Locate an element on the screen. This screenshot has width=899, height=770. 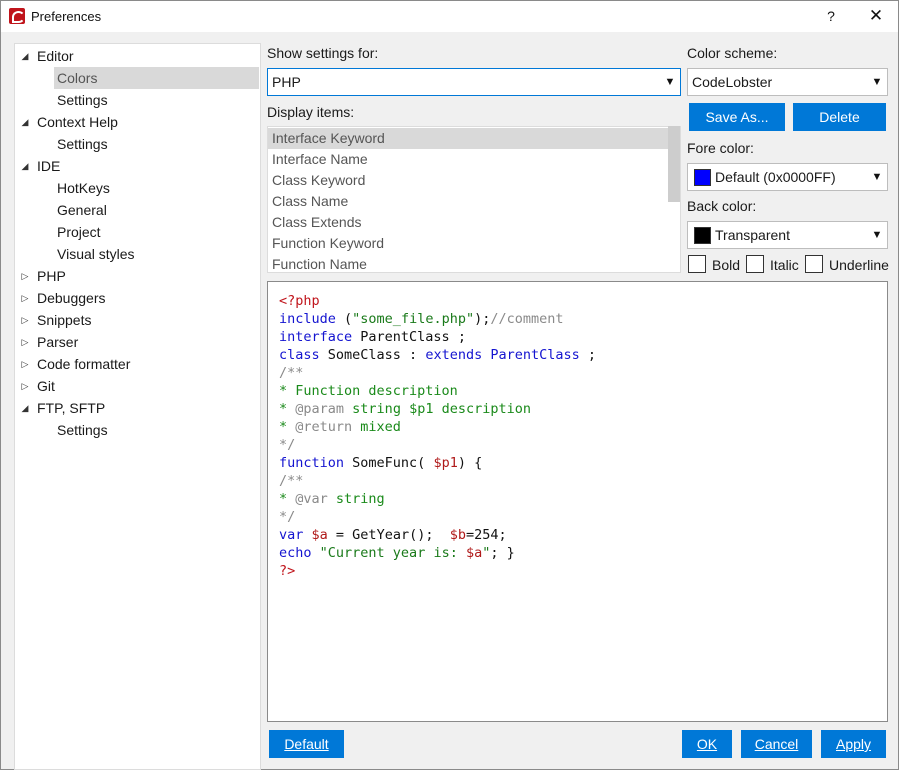
delete-button: Delete is located at coordinates (839, 117).